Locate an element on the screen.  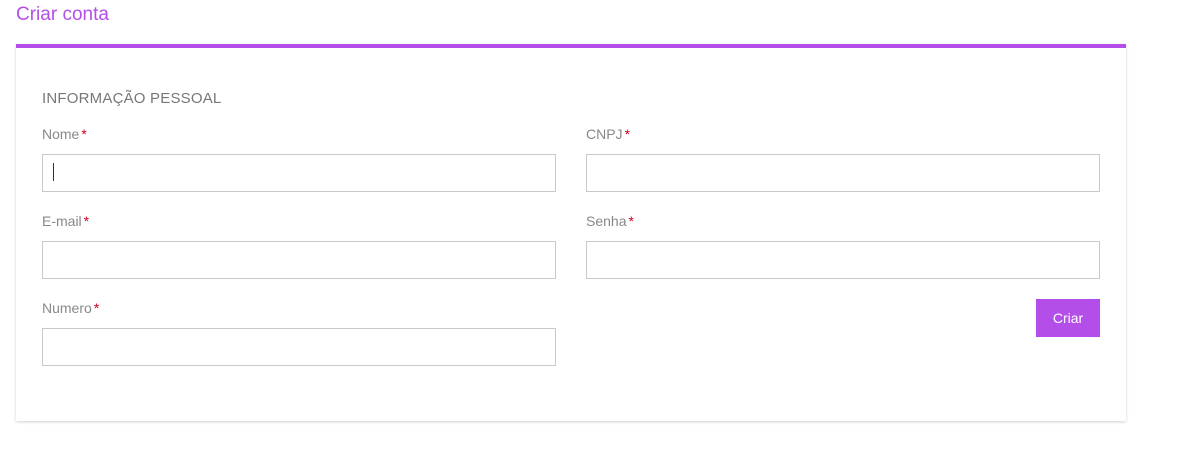
email-input is located at coordinates (299, 260).